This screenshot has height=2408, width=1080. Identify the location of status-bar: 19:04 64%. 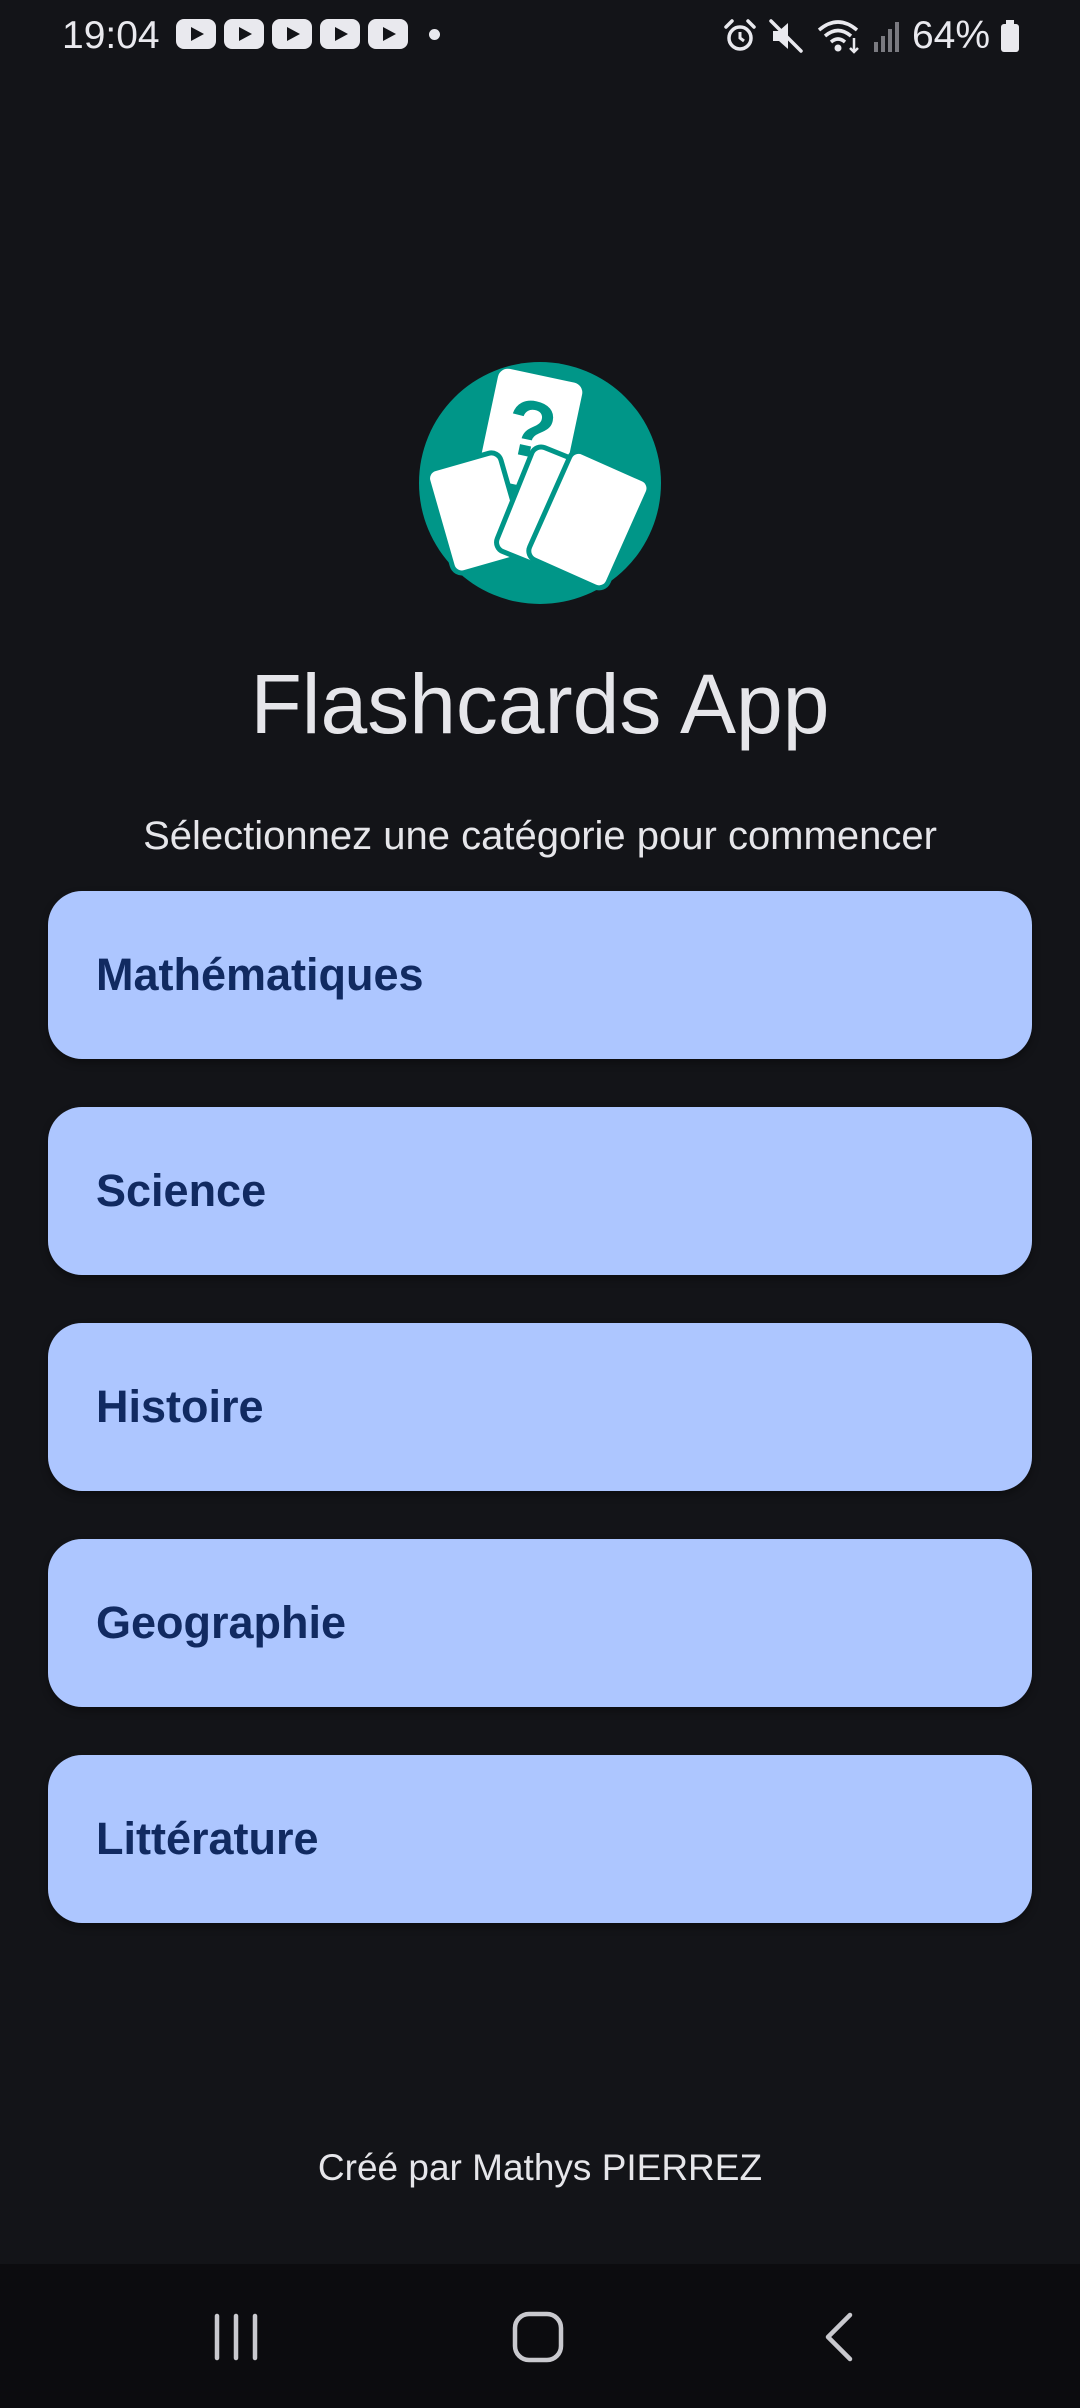
(540, 36).